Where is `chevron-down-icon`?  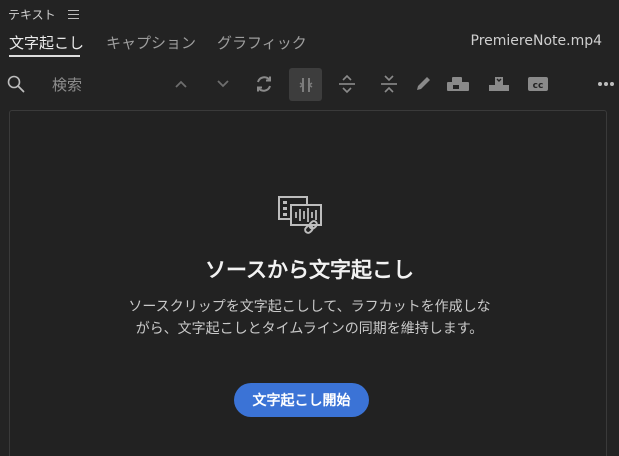 chevron-down-icon is located at coordinates (223, 84).